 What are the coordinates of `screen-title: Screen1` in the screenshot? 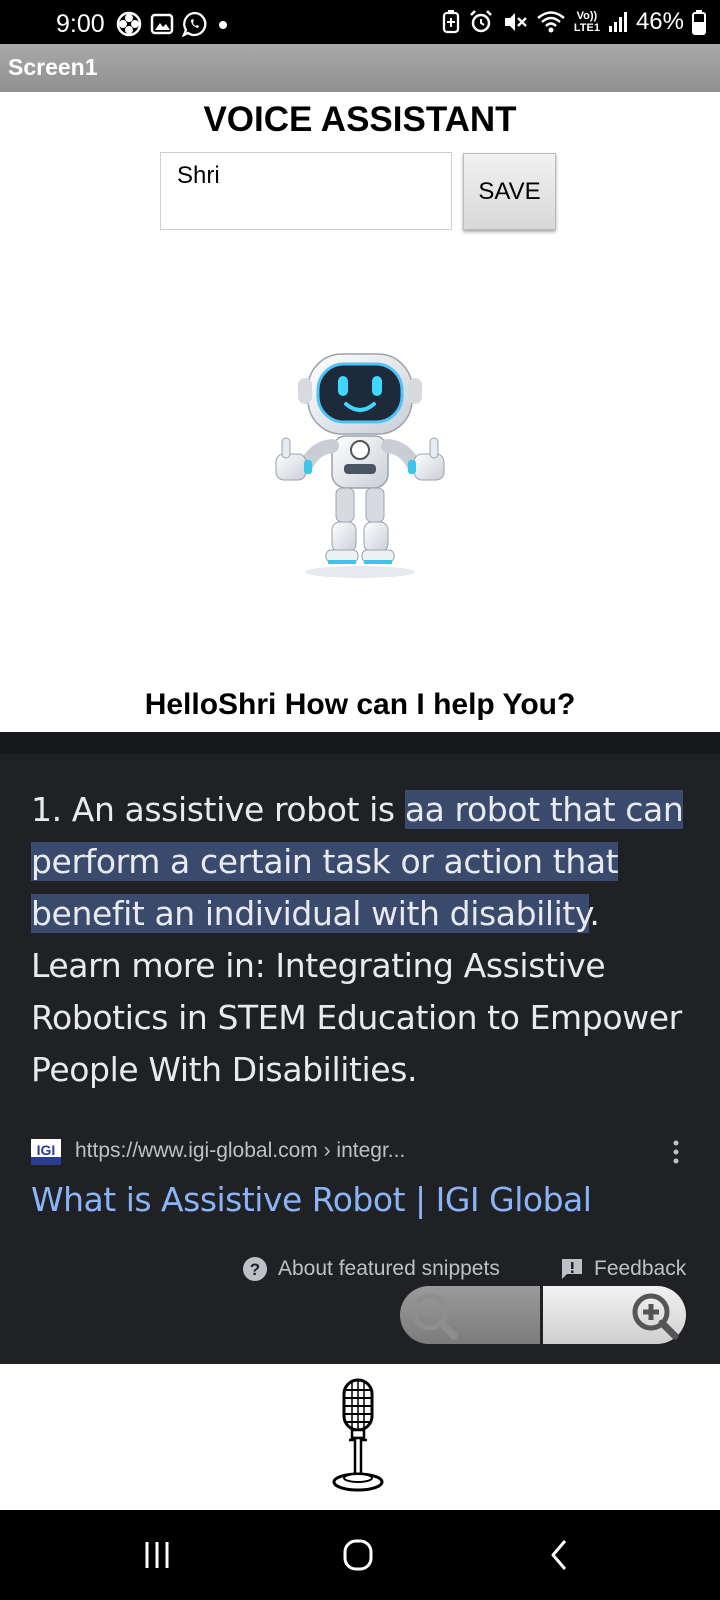 It's located at (53, 67).